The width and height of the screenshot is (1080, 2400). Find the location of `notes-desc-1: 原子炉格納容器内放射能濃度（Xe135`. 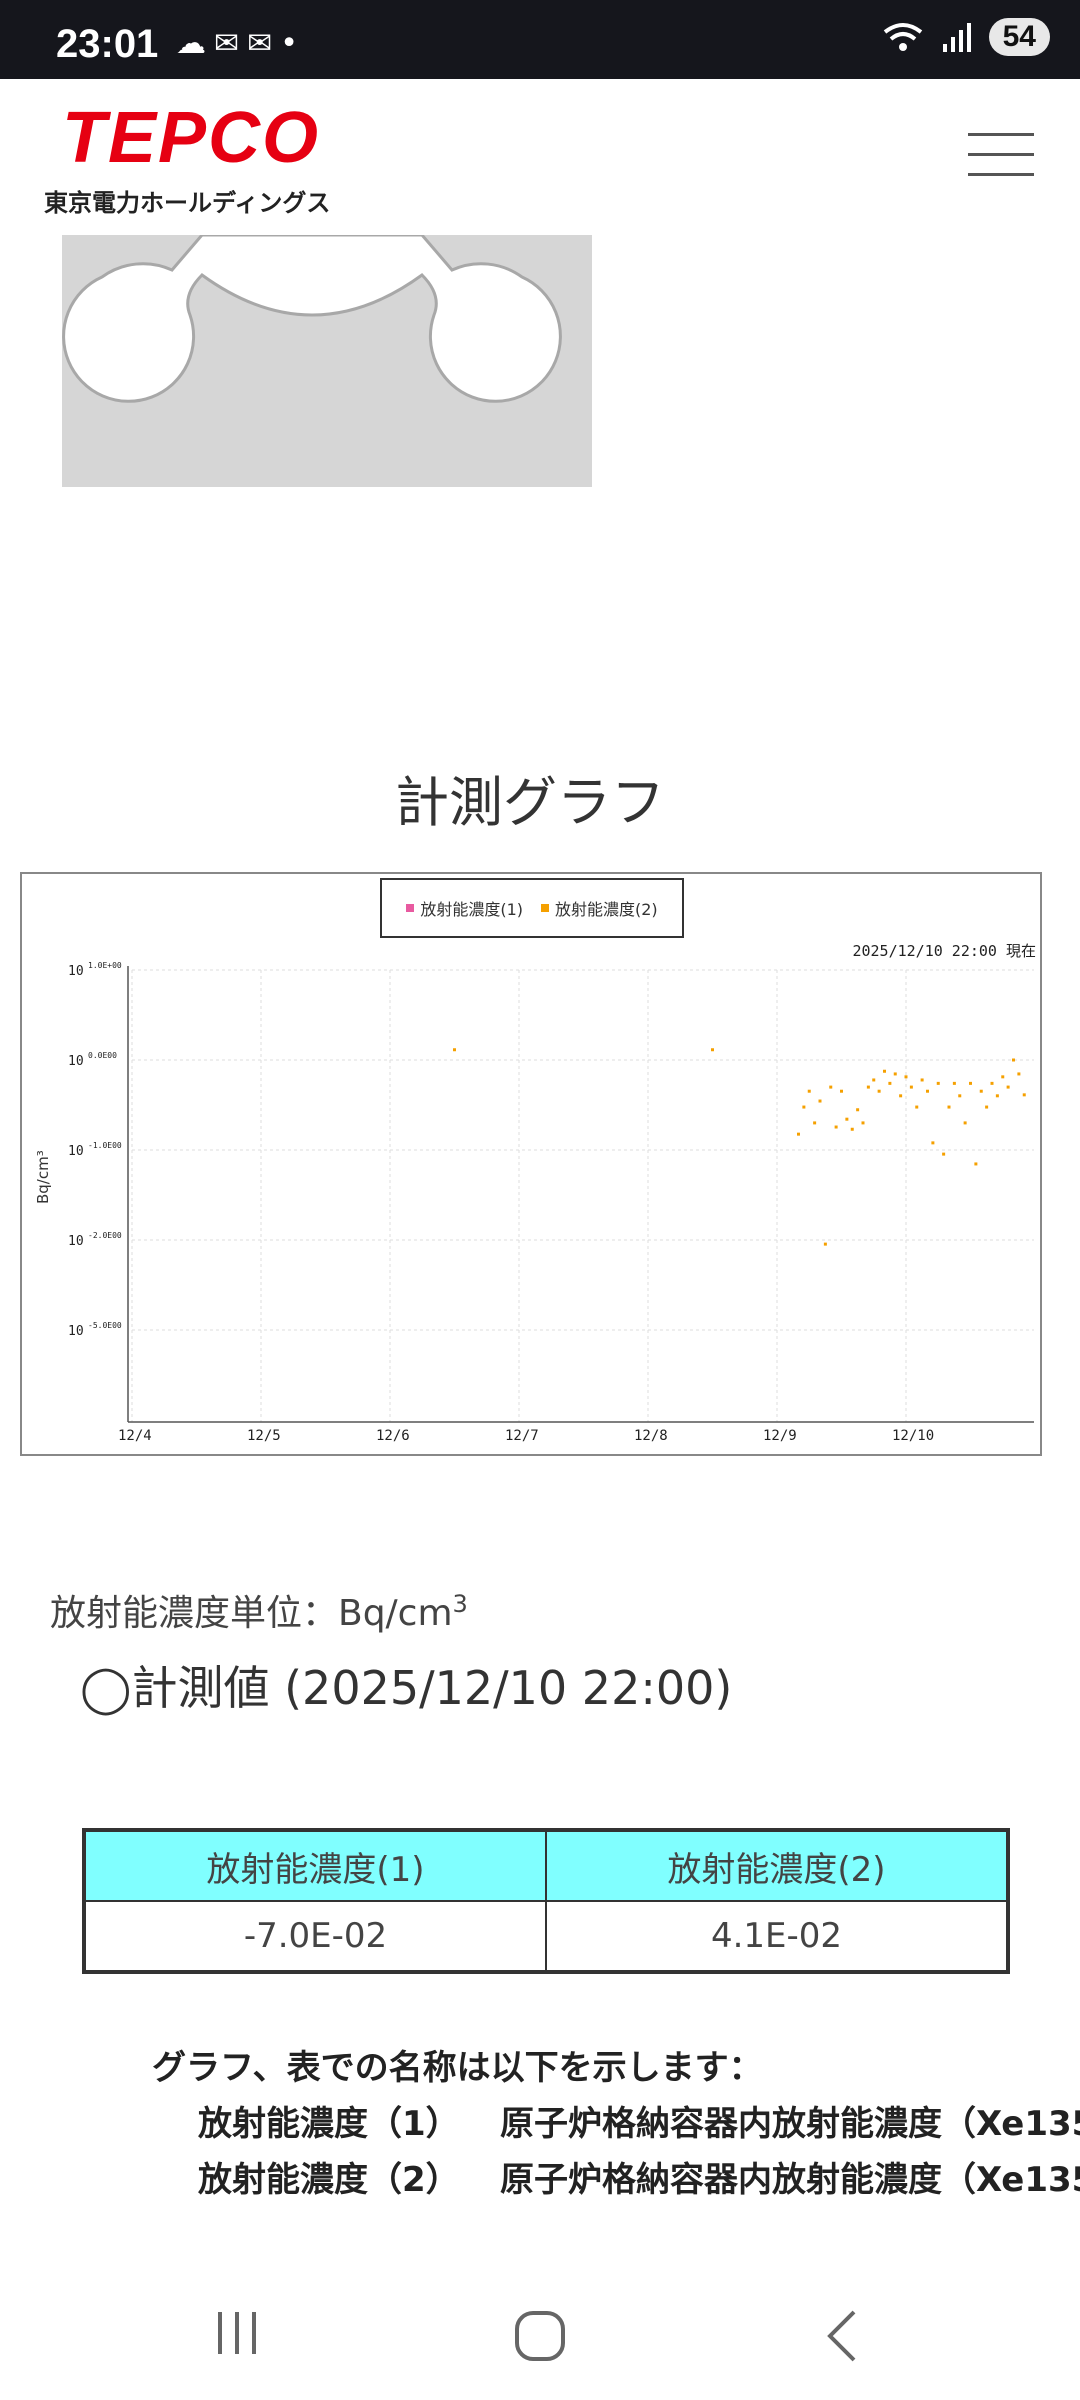

notes-desc-1: 原子炉格納容器内放射能濃度（Xe135 is located at coordinates (790, 2124).